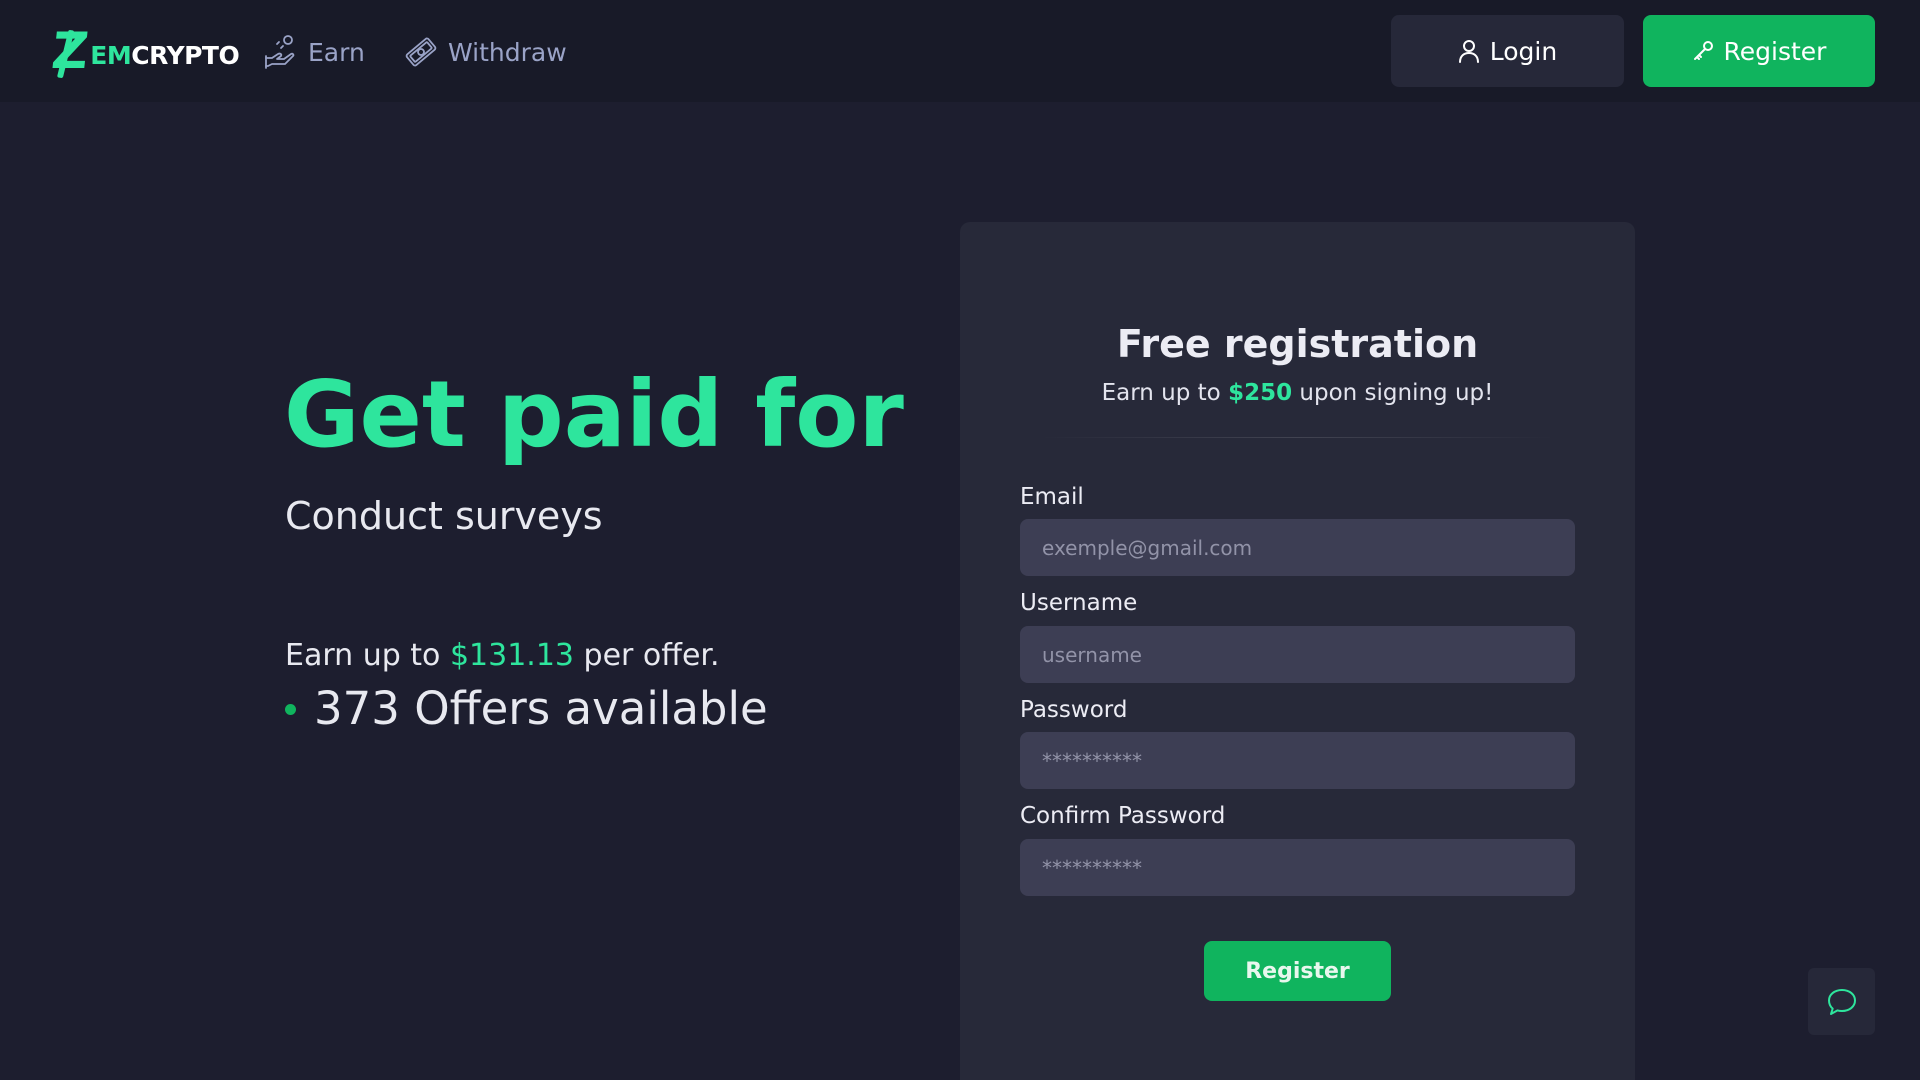 The height and width of the screenshot is (1080, 1920). Describe the element at coordinates (1165, 393) in the screenshot. I see `registration-sub-prefix: Earn up to` at that location.